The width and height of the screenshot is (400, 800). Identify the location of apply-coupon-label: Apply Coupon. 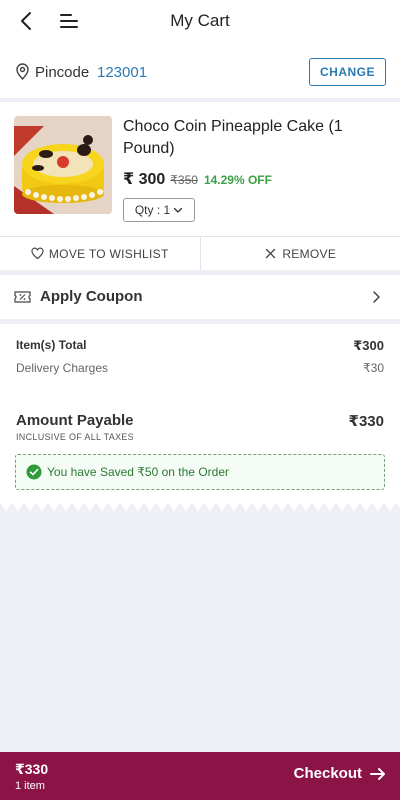
(91, 296).